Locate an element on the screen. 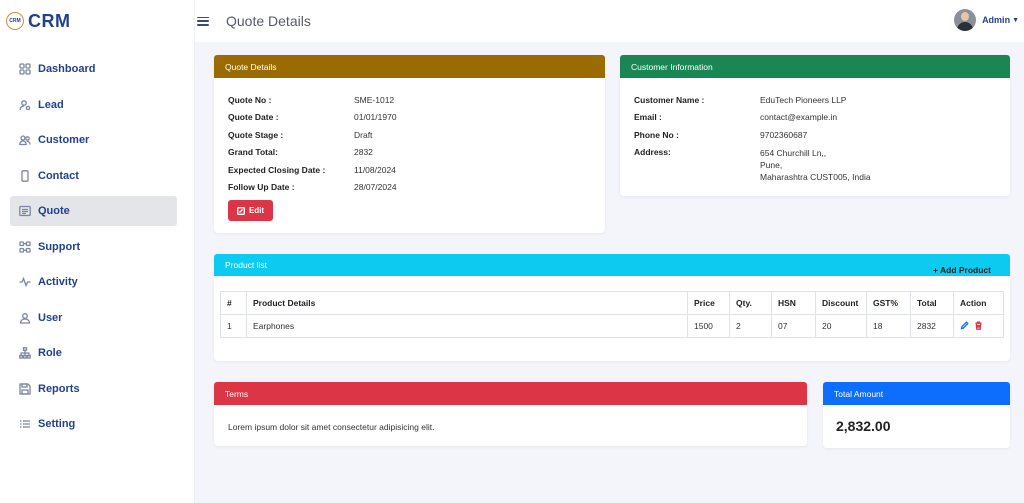 This screenshot has height=503, width=1024. hierarchy-icon is located at coordinates (25, 353).